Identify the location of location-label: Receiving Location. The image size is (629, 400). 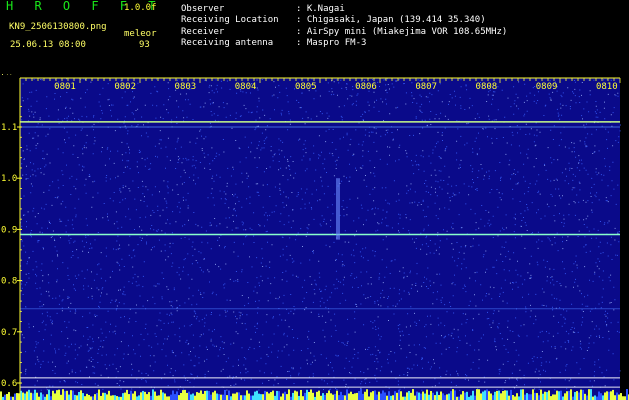
(230, 20).